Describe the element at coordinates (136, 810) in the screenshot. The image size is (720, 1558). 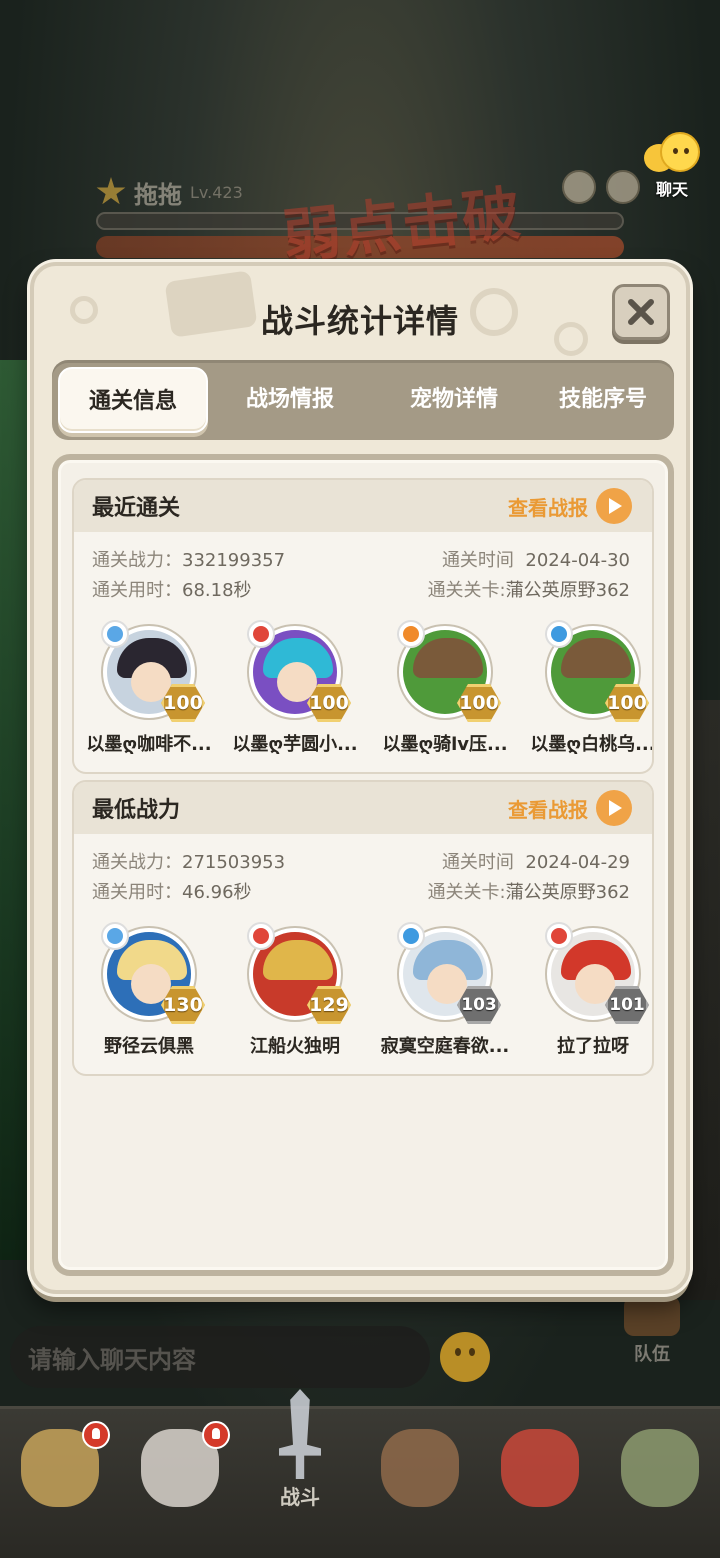
I see `card-title: 最低战力` at that location.